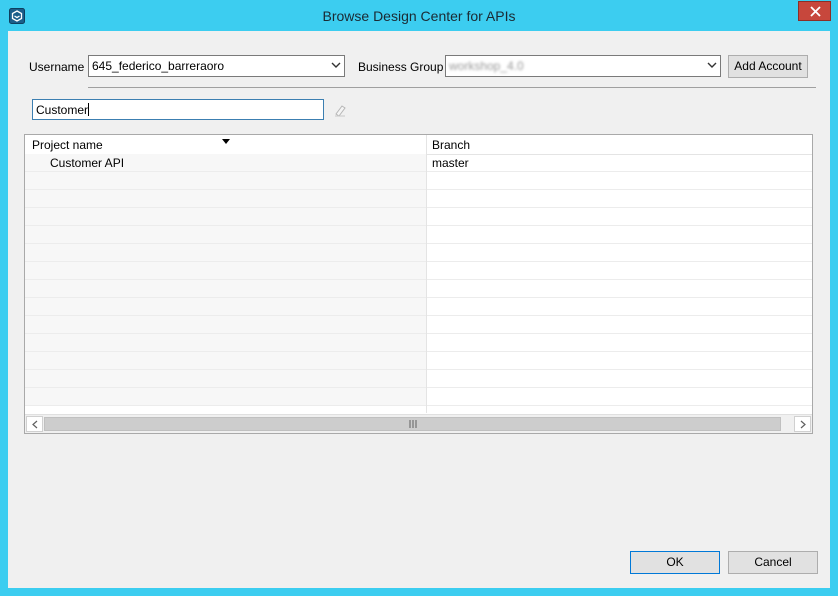  Describe the element at coordinates (451, 145) in the screenshot. I see `column-header-branch: Branch` at that location.